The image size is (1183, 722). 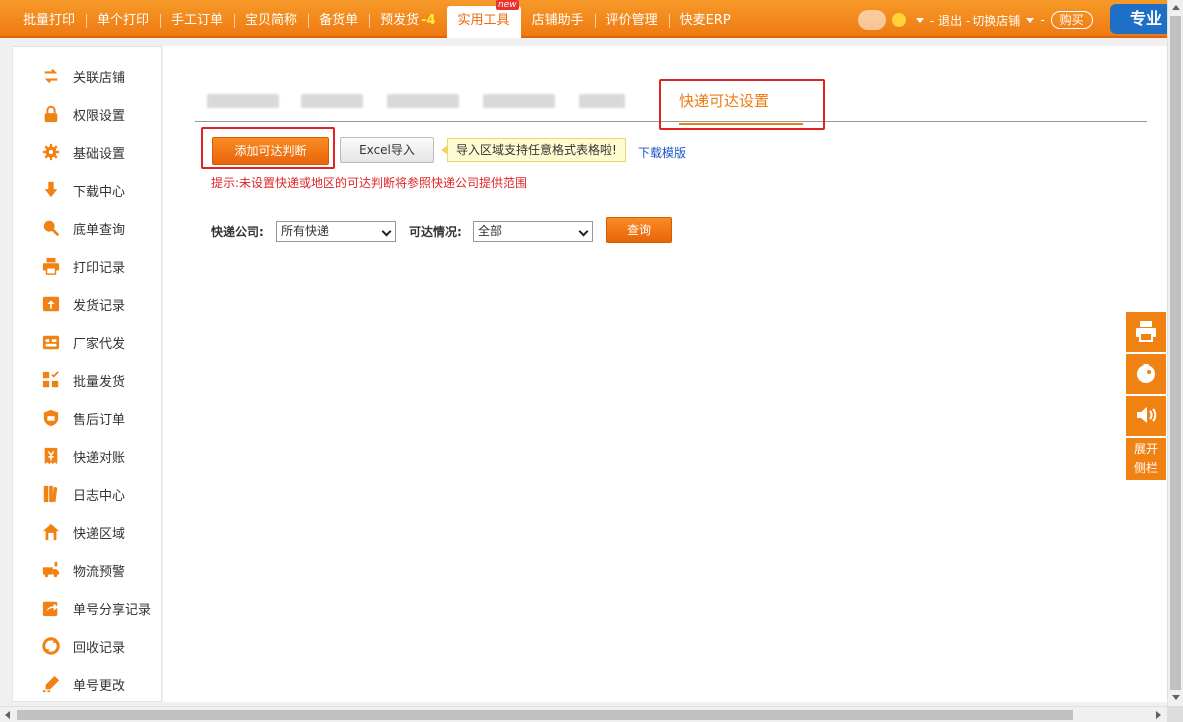 I want to click on nav-label: 快麦ERP, so click(x=705, y=20).